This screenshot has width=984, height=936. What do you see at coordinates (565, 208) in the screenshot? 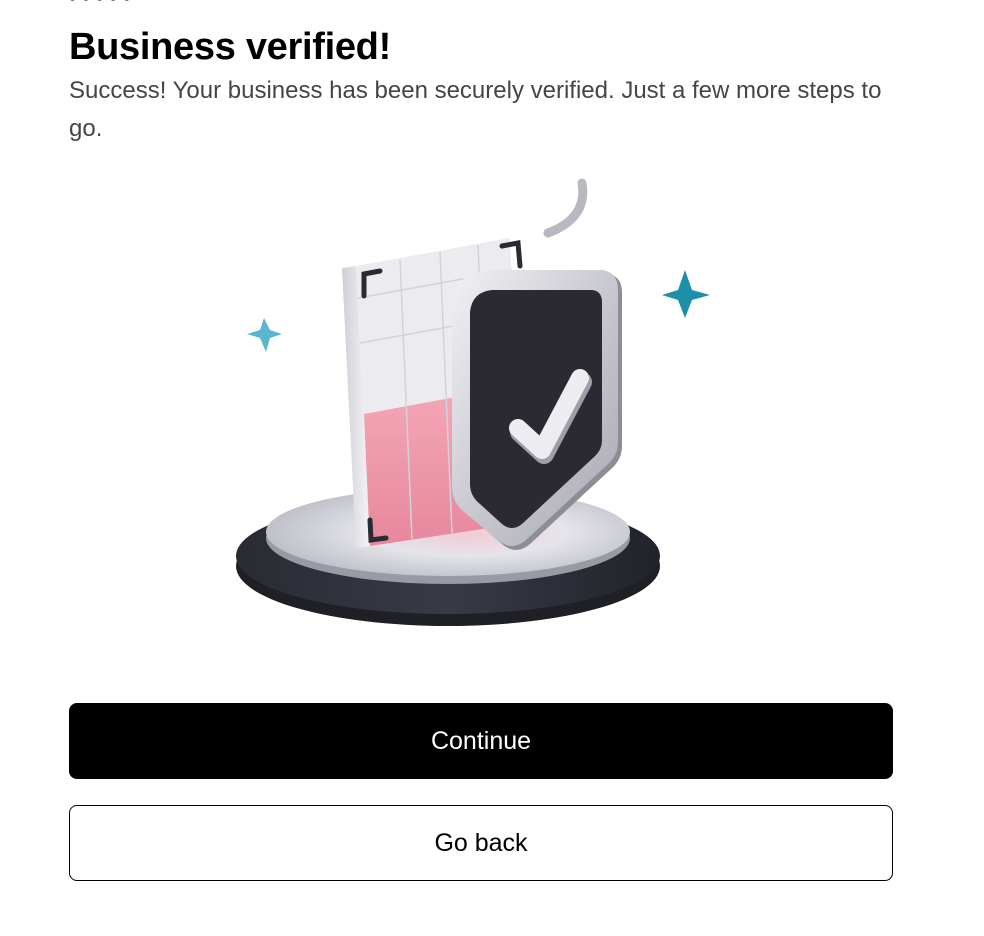
I see `ring-fragment` at bounding box center [565, 208].